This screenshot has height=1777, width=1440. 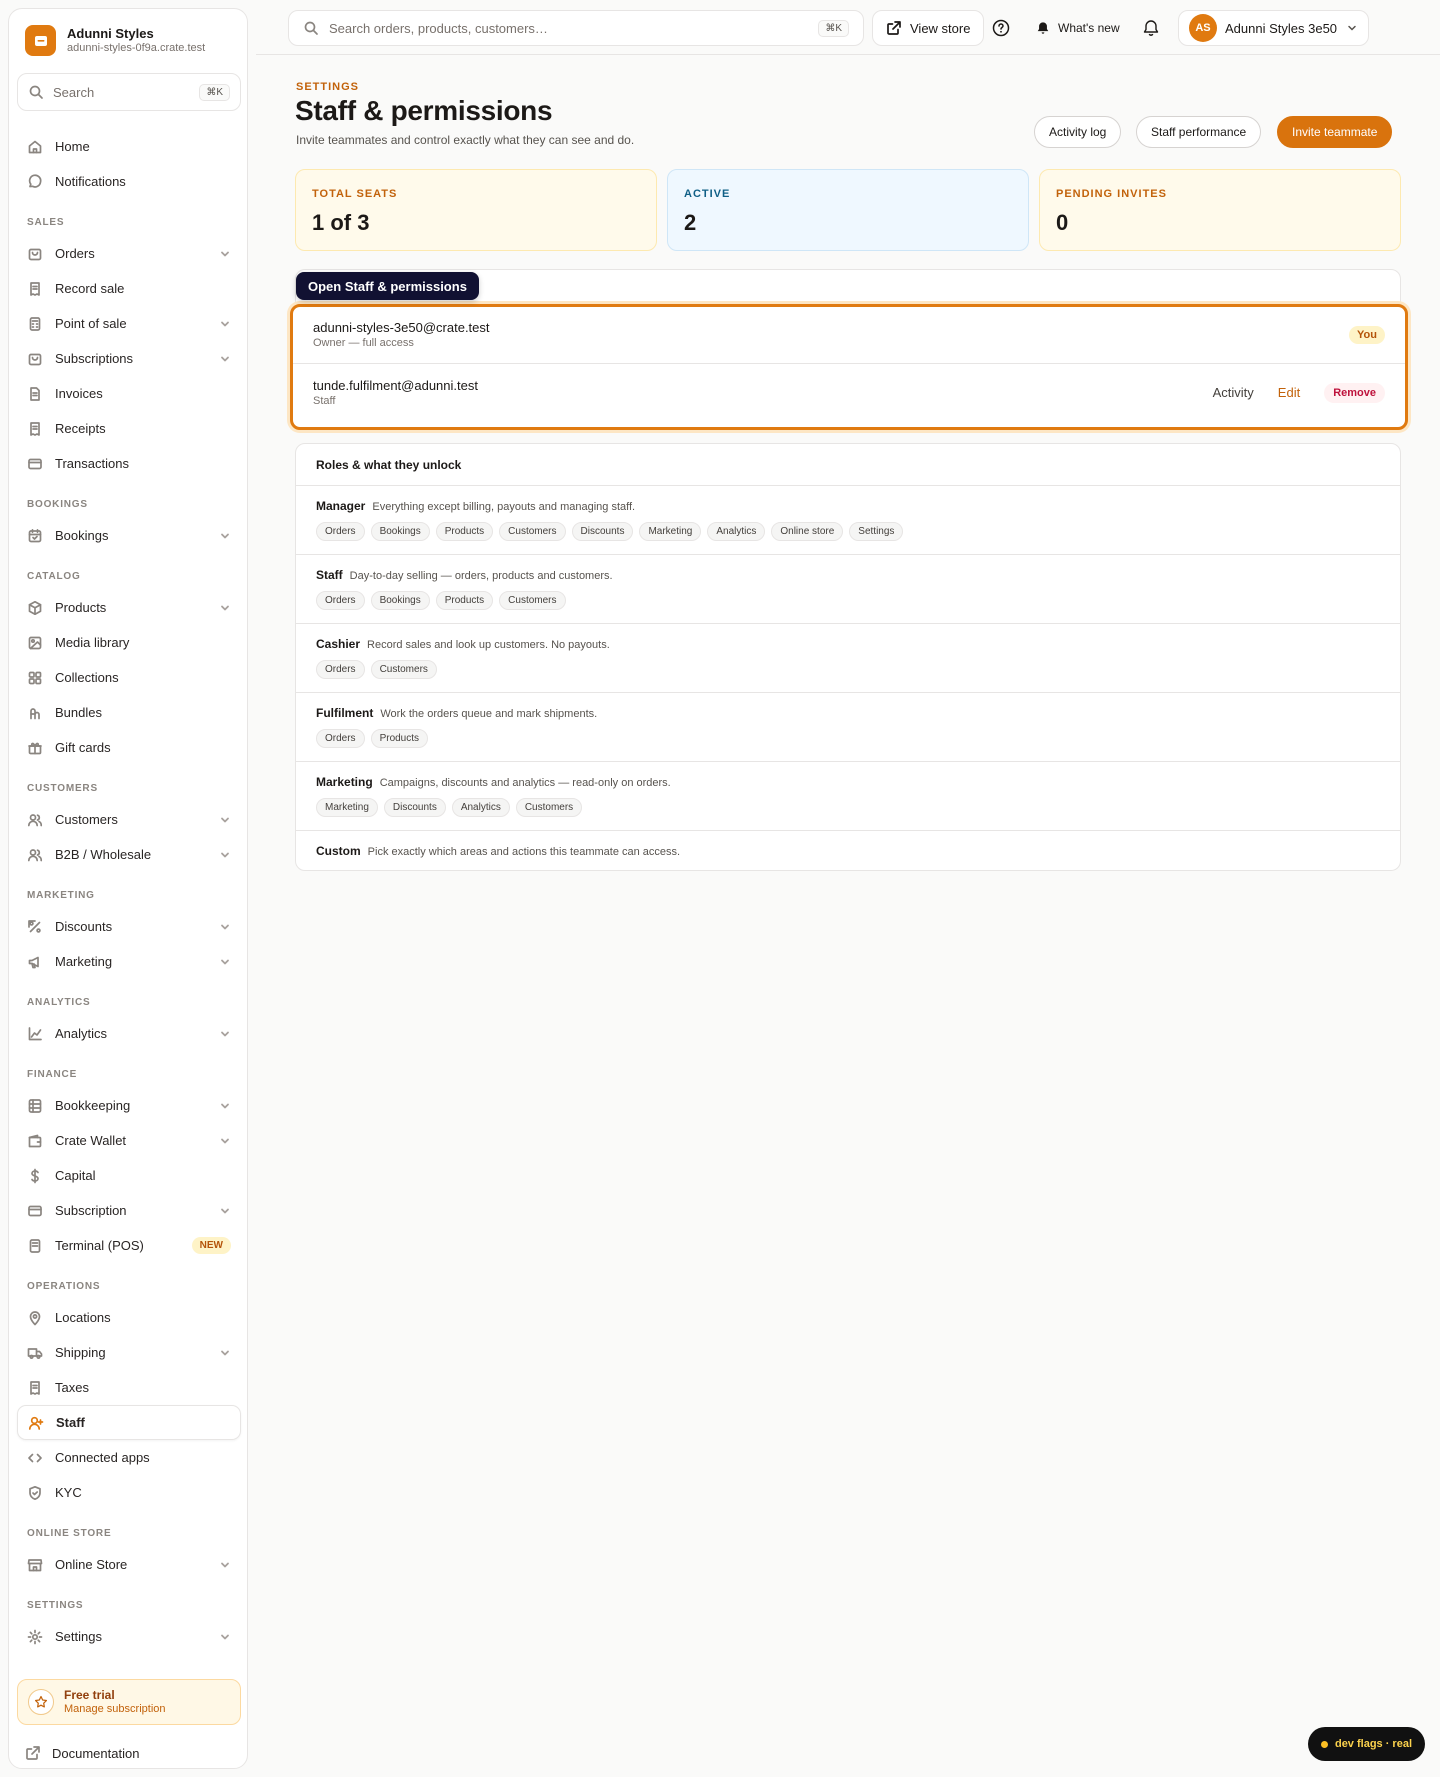 What do you see at coordinates (807, 531) in the screenshot?
I see `permission-chip: Online store` at bounding box center [807, 531].